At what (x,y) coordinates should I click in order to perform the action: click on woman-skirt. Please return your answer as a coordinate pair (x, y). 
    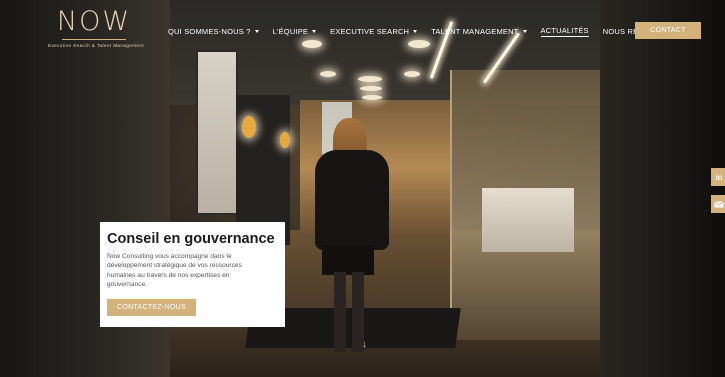
    Looking at the image, I should click on (348, 260).